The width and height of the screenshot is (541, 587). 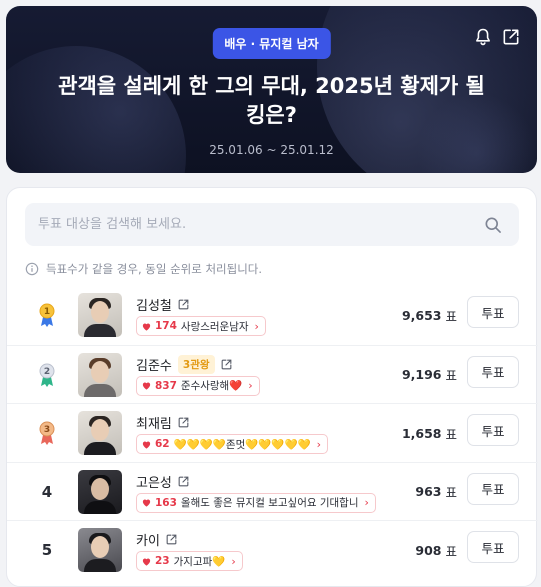 What do you see at coordinates (166, 502) in the screenshot?
I see `cheer-count: 163` at bounding box center [166, 502].